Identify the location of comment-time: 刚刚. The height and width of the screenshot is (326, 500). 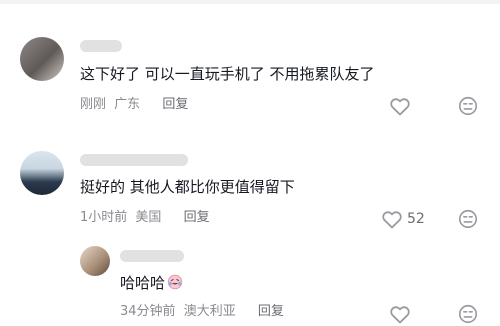
(93, 104).